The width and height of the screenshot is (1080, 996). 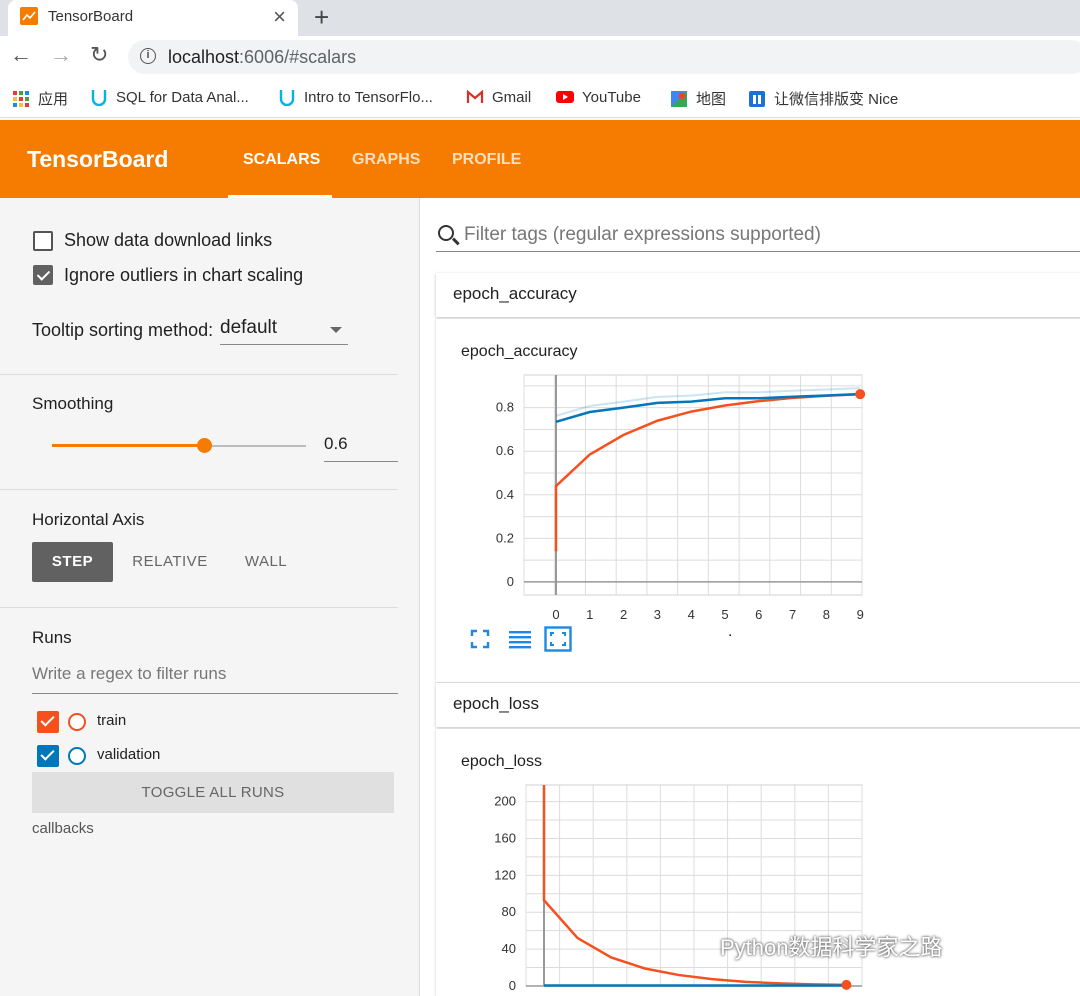 I want to click on x-tick-label: 0, so click(x=555, y=614).